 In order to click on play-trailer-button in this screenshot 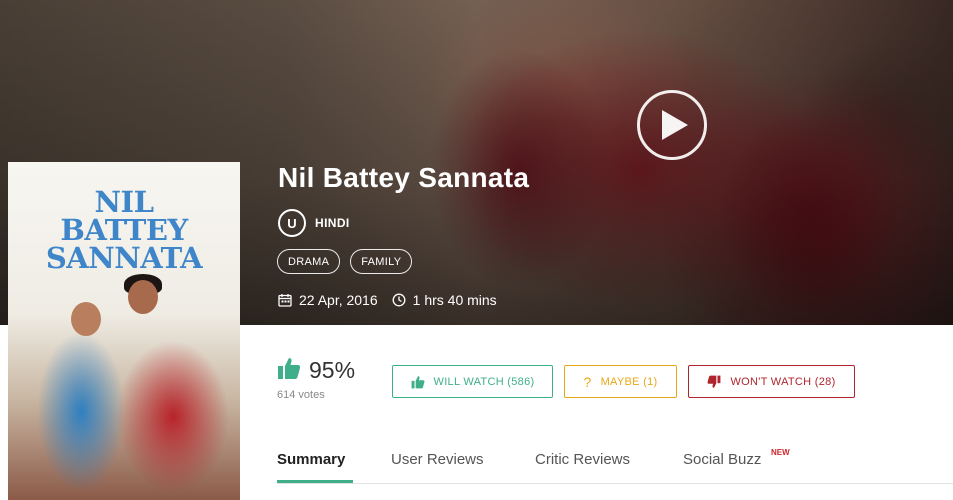, I will do `click(672, 125)`.